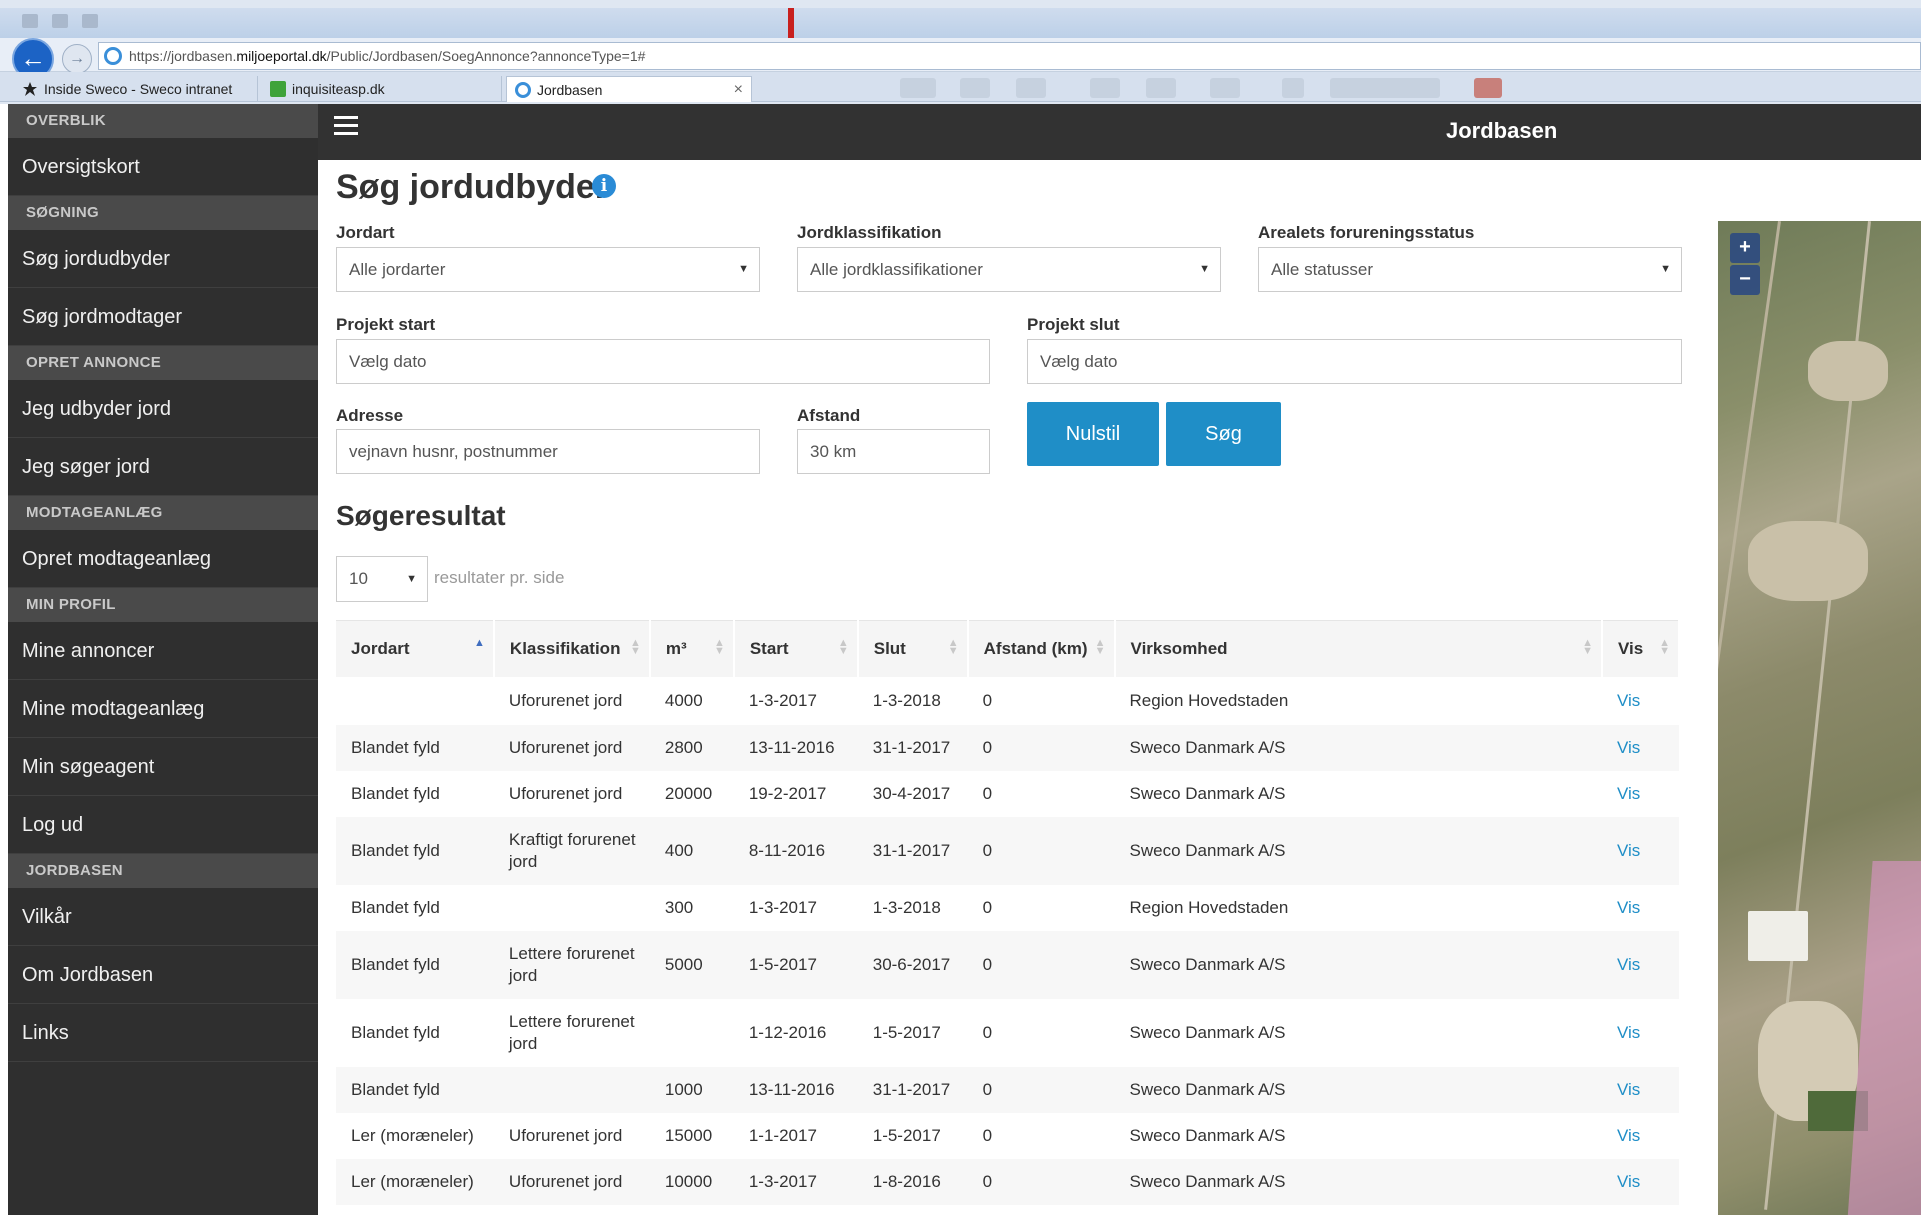 This screenshot has height=1215, width=1921. I want to click on map-view, so click(1819, 718).